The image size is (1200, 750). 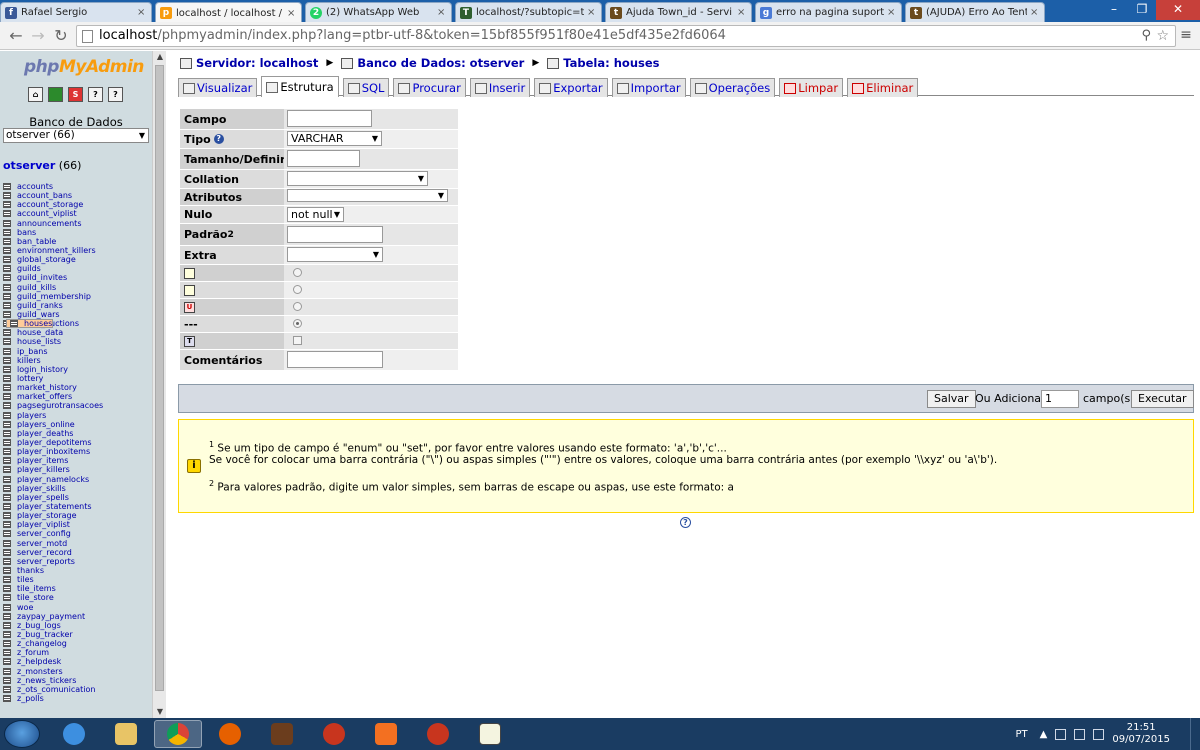 I want to click on sidebar-table-item: guild_wars, so click(x=77, y=314).